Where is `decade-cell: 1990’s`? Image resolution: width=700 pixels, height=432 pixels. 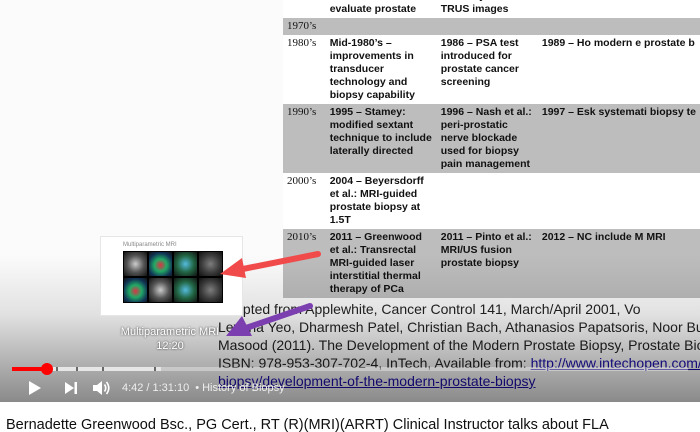
decade-cell: 1990’s is located at coordinates (304, 138).